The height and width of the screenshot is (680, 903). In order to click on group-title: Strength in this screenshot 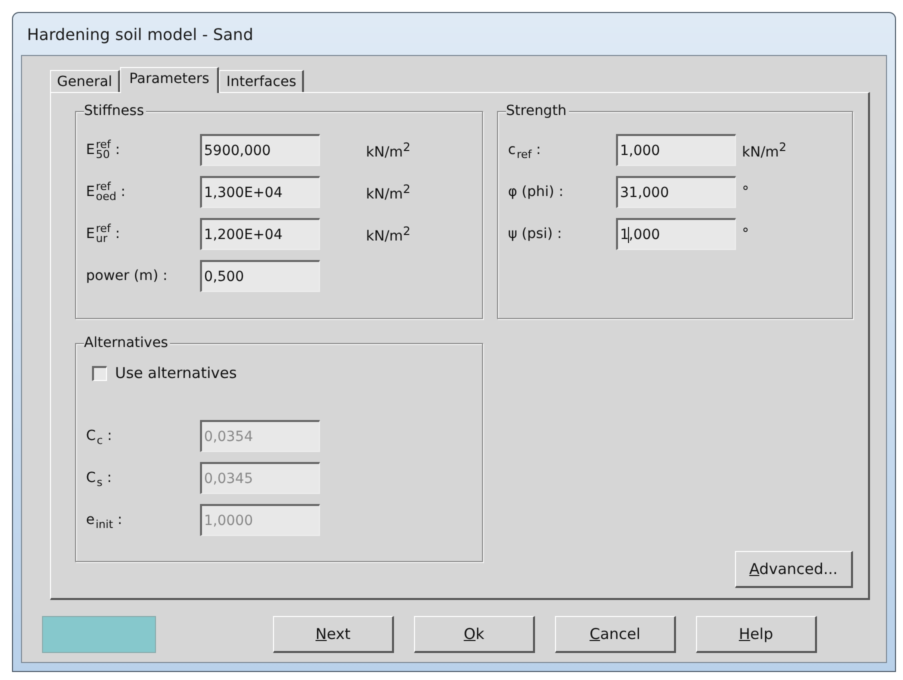, I will do `click(537, 111)`.